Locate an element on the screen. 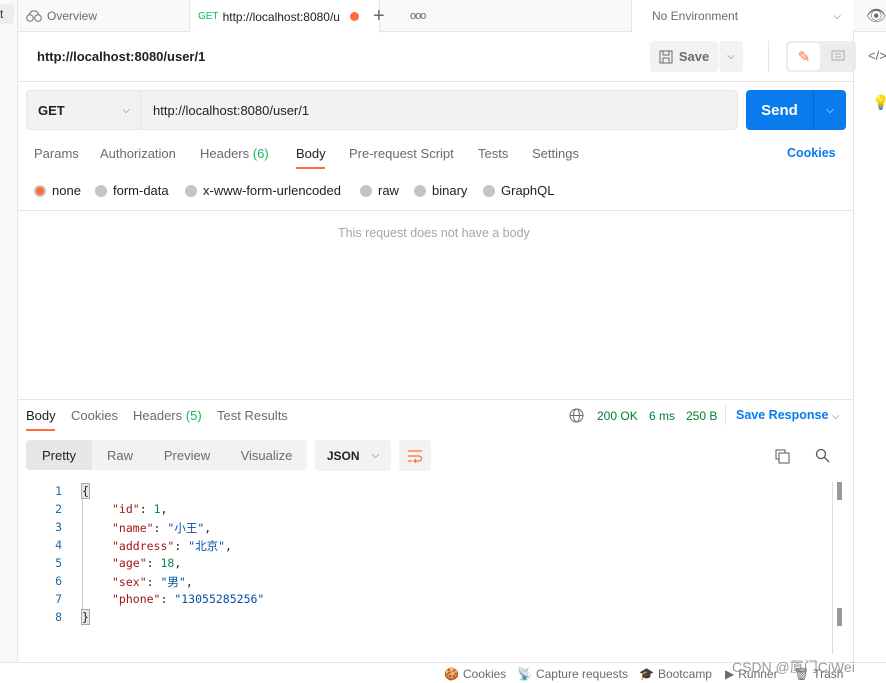  capture-requests-button: 📡 Capture requests is located at coordinates (572, 674).